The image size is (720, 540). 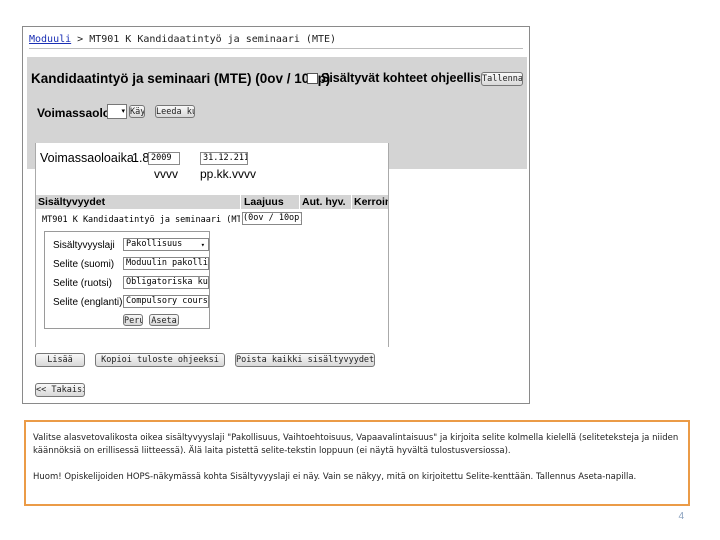 What do you see at coordinates (164, 320) in the screenshot?
I see `set-button: Aseta` at bounding box center [164, 320].